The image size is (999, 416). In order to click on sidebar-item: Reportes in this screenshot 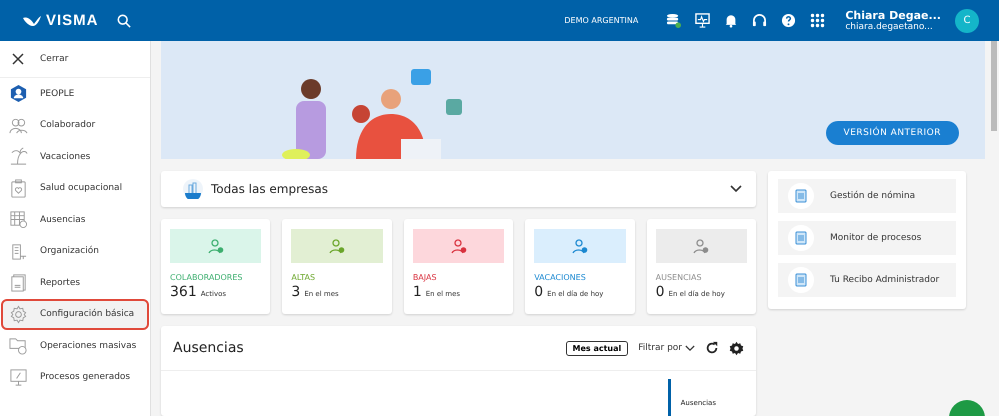, I will do `click(75, 282)`.